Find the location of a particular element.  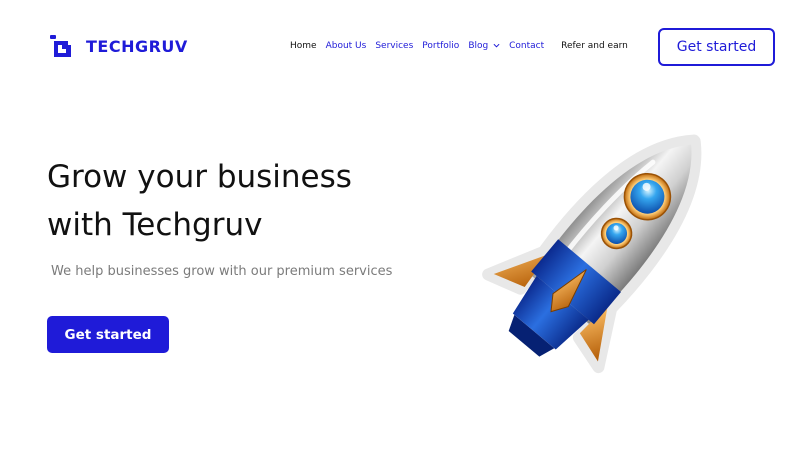

chevron-down-icon is located at coordinates (496, 45).